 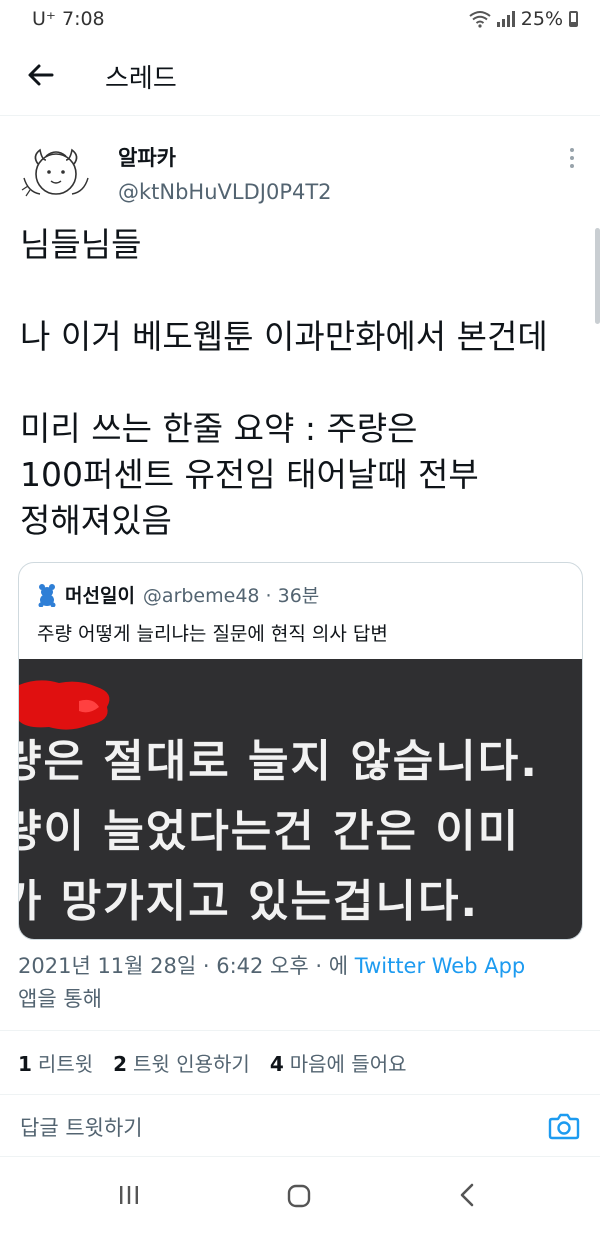 I want to click on image-text-line: 량은 절대로 늘지 않습니다., so click(x=279, y=761).